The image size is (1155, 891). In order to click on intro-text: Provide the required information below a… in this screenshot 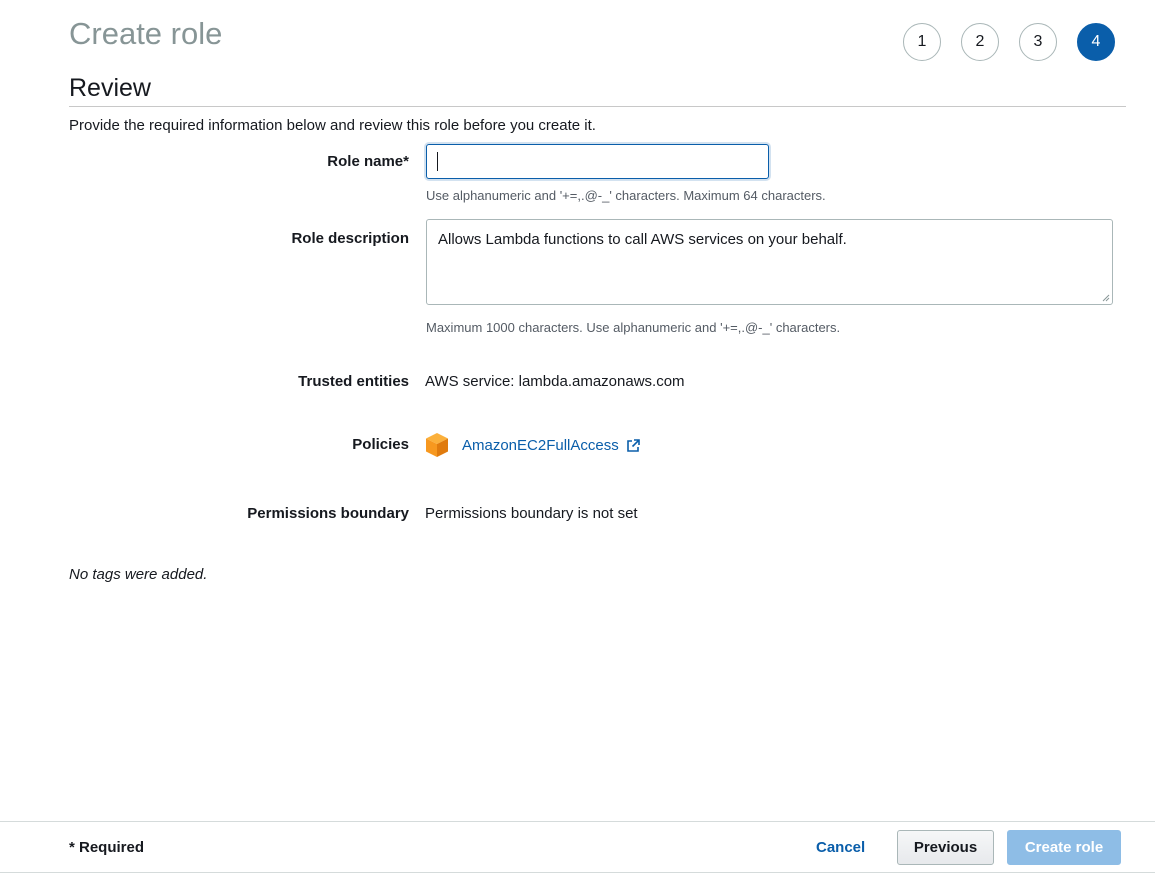, I will do `click(332, 125)`.